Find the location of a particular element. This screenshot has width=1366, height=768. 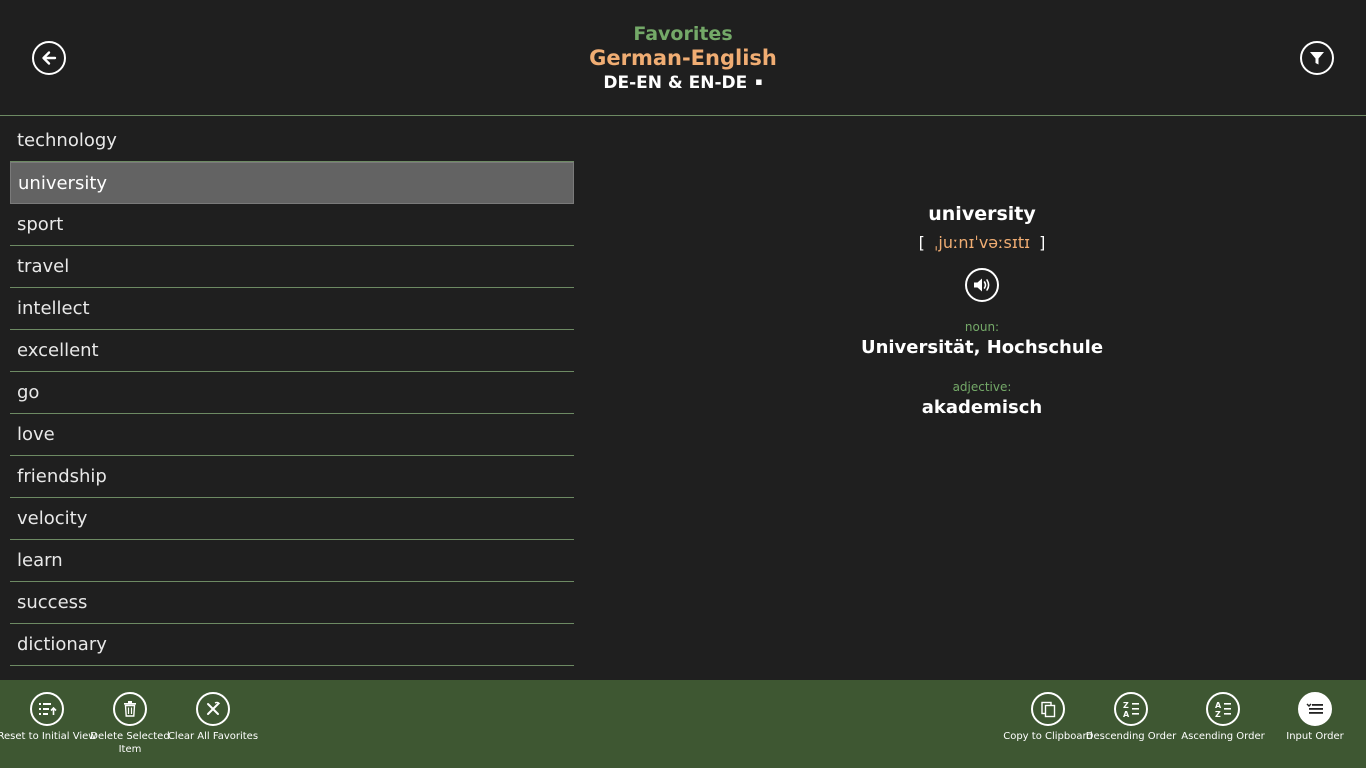

list-item-label: success is located at coordinates (52, 602).